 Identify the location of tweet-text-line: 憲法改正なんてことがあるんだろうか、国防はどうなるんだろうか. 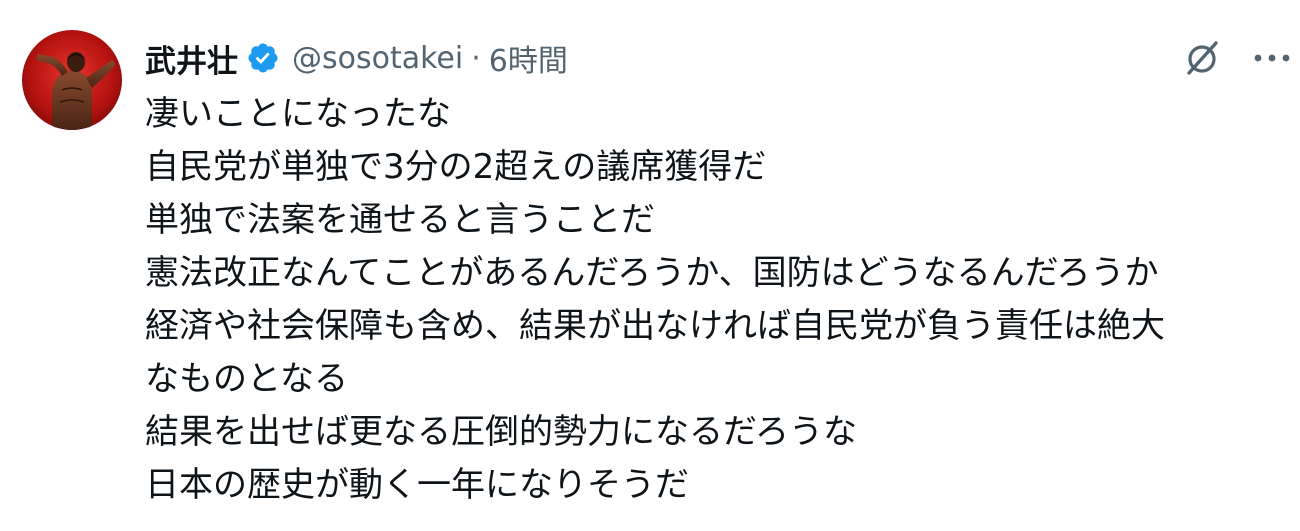
(652, 273).